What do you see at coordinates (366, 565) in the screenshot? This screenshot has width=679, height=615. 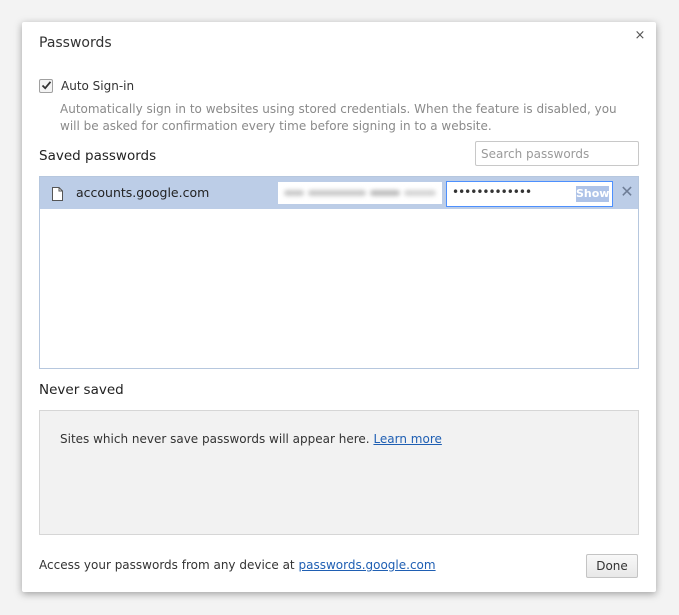 I see `passwords-site-link: passwords.google.com` at bounding box center [366, 565].